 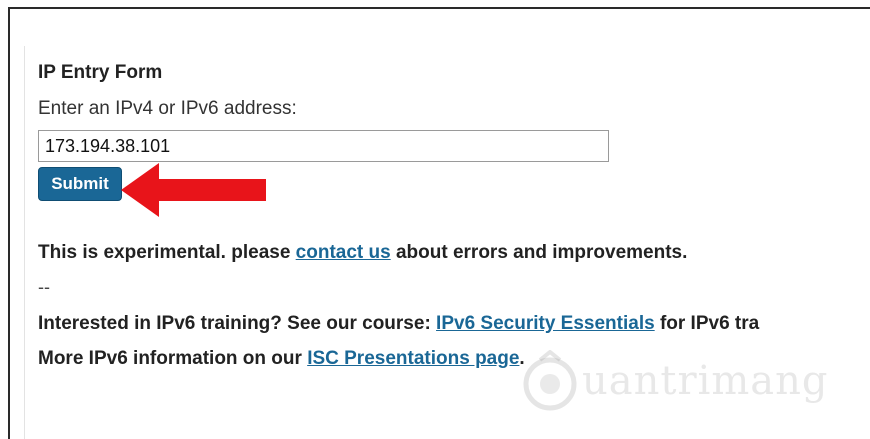 I want to click on left-border, so click(x=9, y=223).